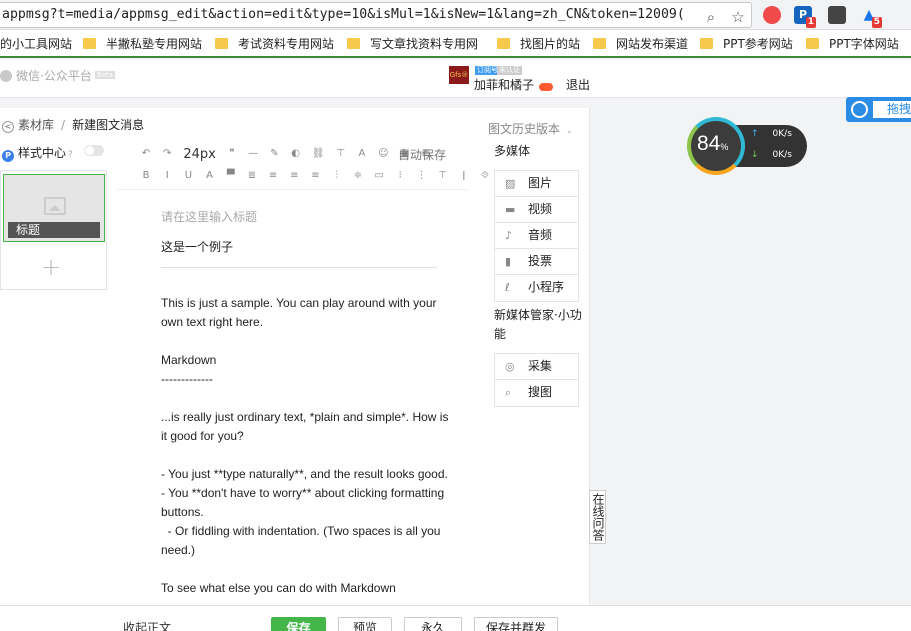  What do you see at coordinates (569, 130) in the screenshot?
I see `chevron-down-icon: ⌄` at bounding box center [569, 130].